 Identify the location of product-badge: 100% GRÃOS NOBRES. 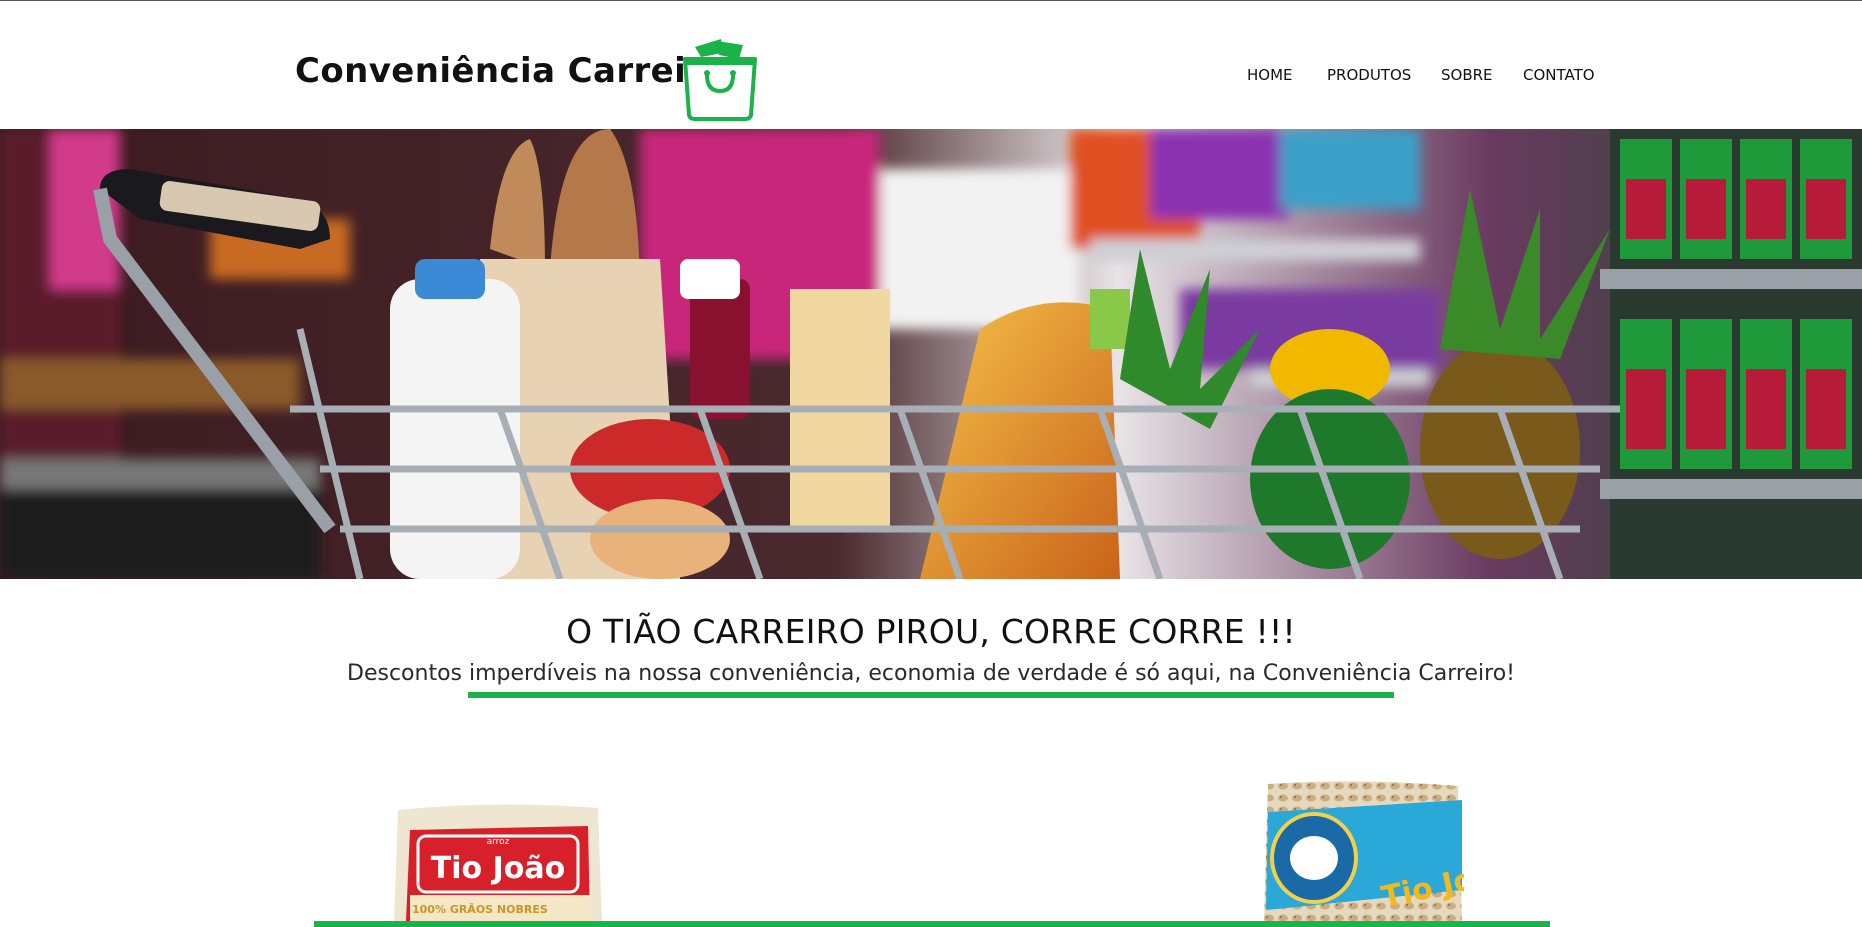
(480, 909).